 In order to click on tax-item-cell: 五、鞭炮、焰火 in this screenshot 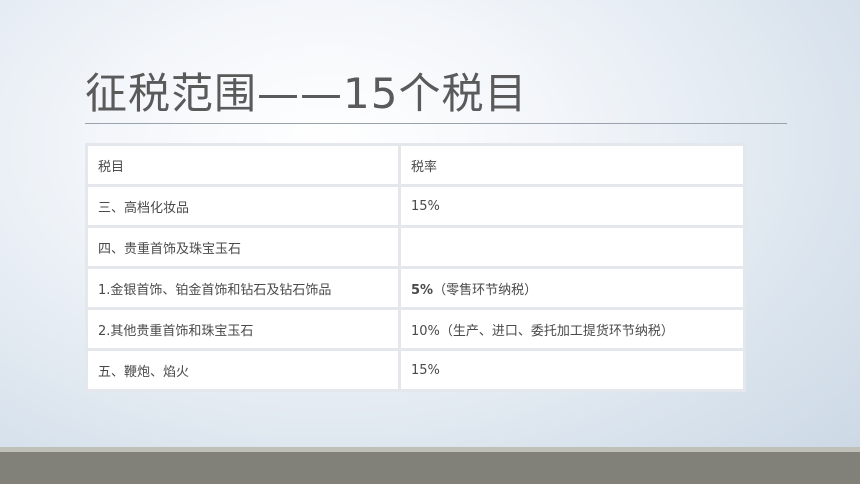, I will do `click(243, 370)`.